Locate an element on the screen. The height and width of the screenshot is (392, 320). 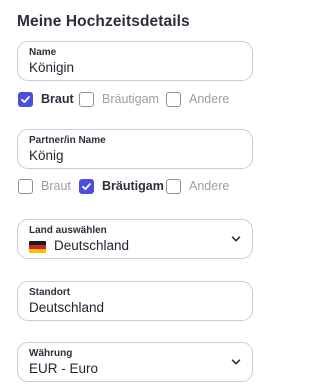
partner-name-field-value: König is located at coordinates (46, 155).